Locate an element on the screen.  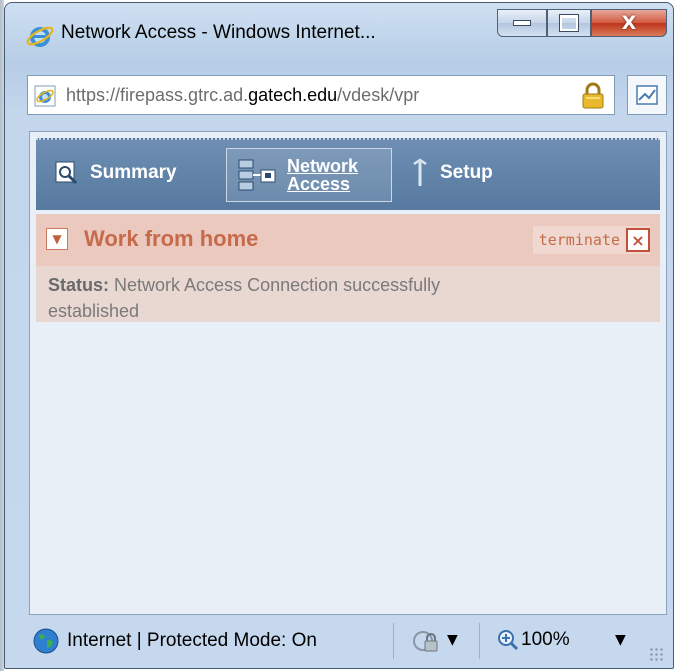
url-path: /vdesk/vpr is located at coordinates (378, 95).